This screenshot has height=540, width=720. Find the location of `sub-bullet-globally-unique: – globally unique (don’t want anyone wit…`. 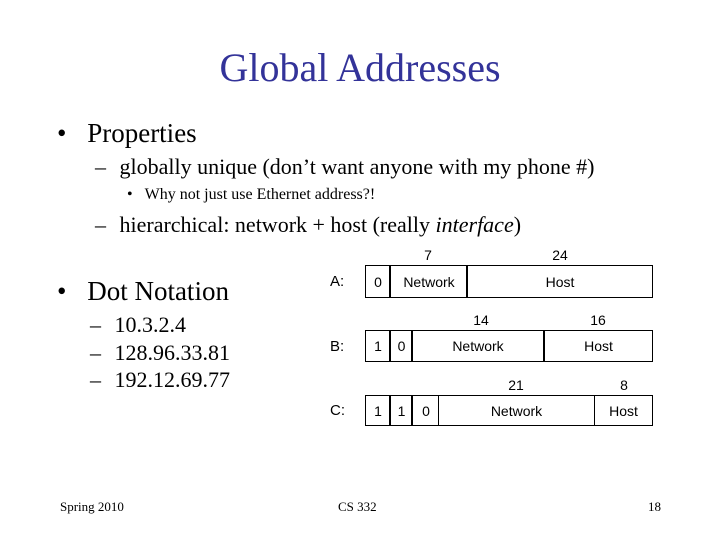

sub-bullet-globally-unique: – globally unique (don’t want anyone wit… is located at coordinates (345, 166).